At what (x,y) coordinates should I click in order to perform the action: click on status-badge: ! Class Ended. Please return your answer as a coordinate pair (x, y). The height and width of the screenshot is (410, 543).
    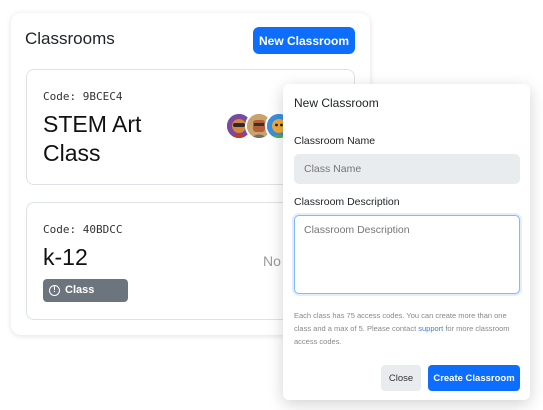
    Looking at the image, I should click on (85, 299).